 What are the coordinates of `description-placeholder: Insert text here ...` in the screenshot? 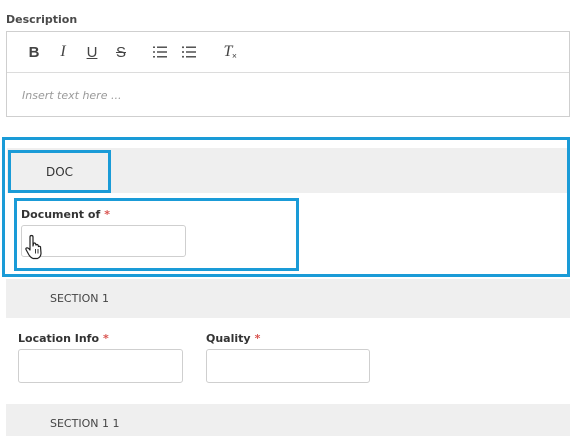 It's located at (72, 95).